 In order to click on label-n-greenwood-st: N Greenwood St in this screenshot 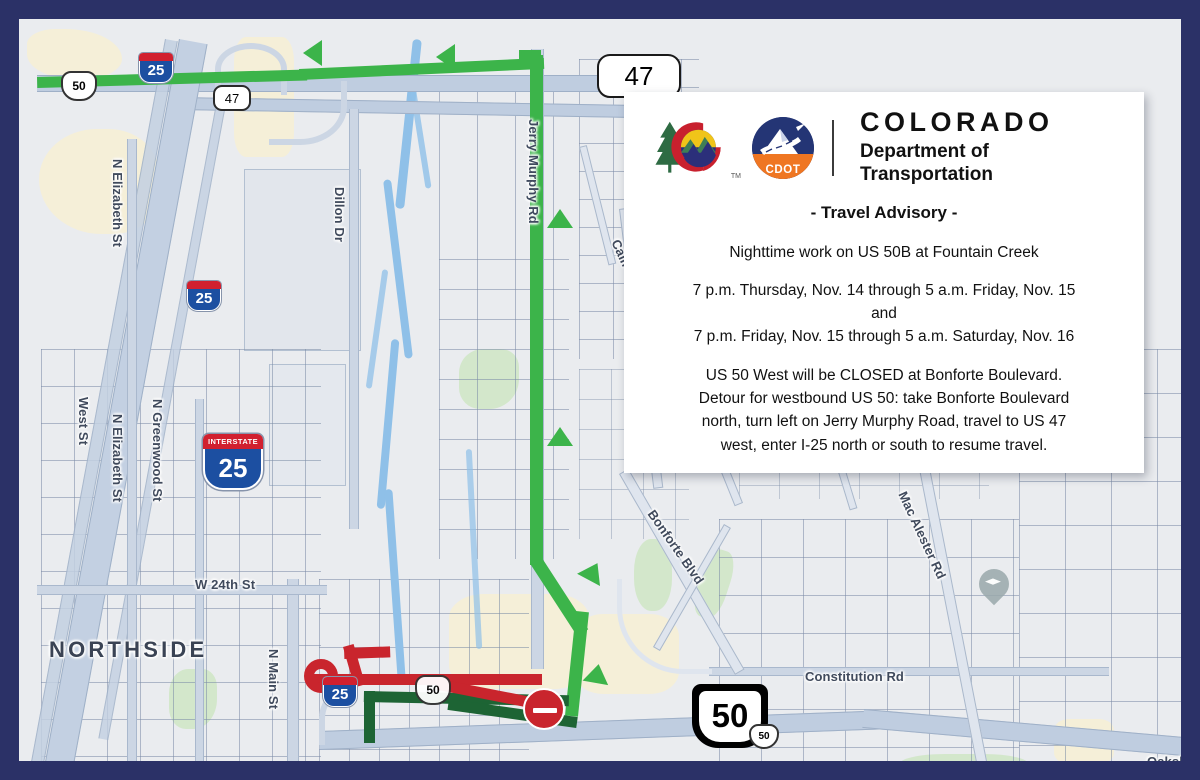, I will do `click(157, 450)`.